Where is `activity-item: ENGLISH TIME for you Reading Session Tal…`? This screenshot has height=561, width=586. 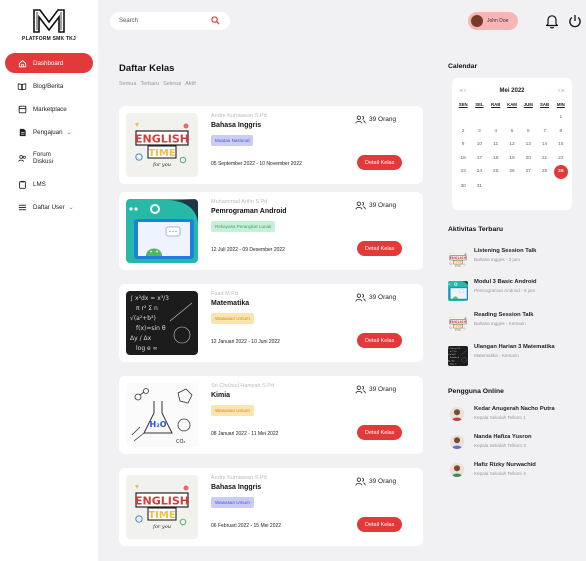
activity-item: ENGLISH TIME for you Reading Session Tal… is located at coordinates (517, 325).